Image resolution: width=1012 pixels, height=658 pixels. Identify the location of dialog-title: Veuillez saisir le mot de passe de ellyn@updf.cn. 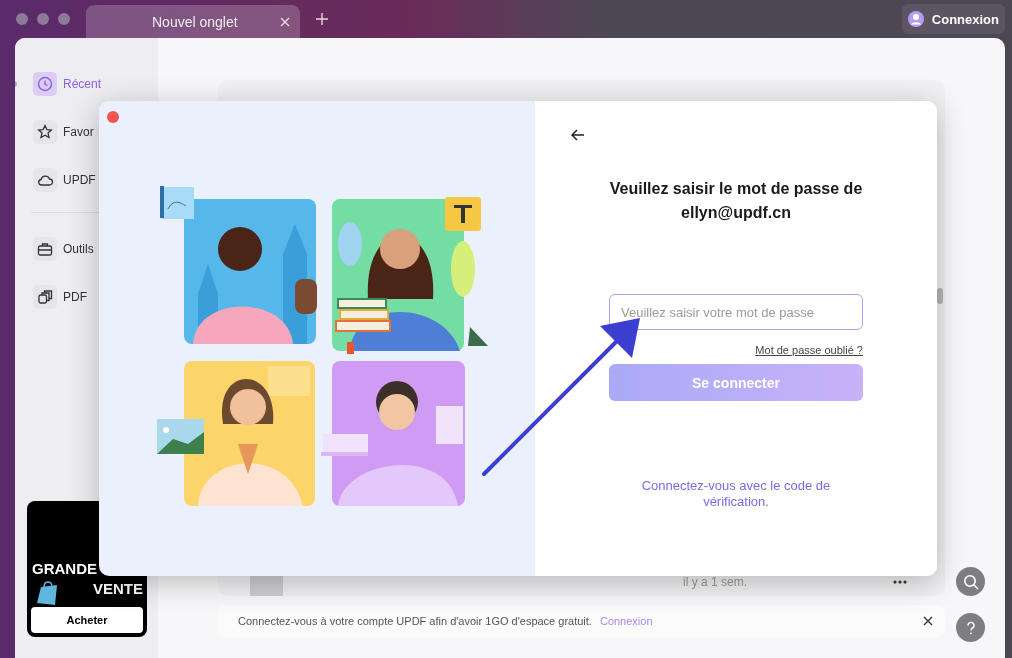
(736, 201).